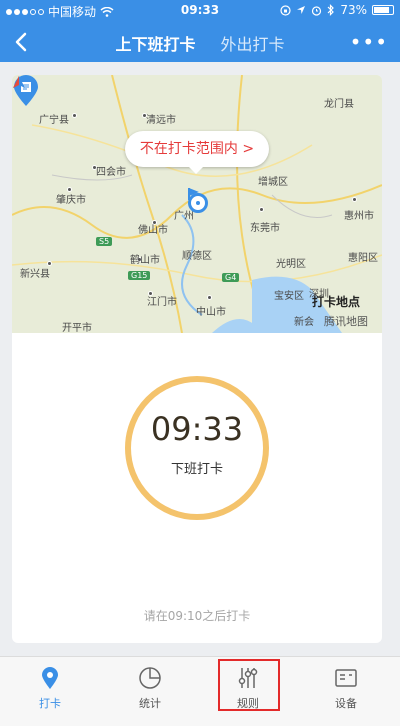 This screenshot has height=726, width=400. Describe the element at coordinates (346, 703) in the screenshot. I see `tab-label: 设备` at that location.